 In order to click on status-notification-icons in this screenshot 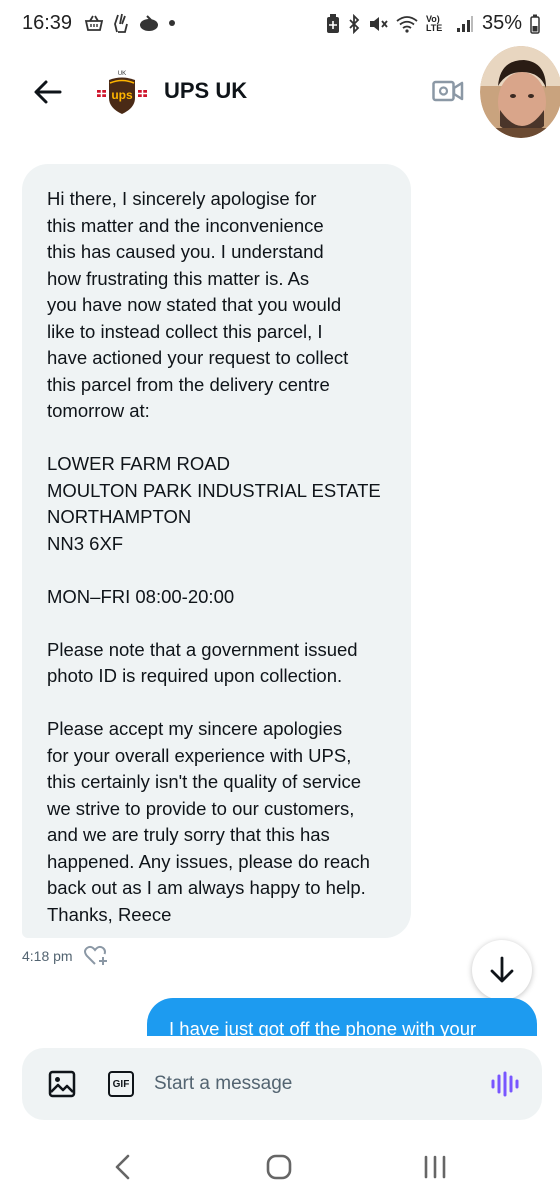, I will do `click(130, 23)`.